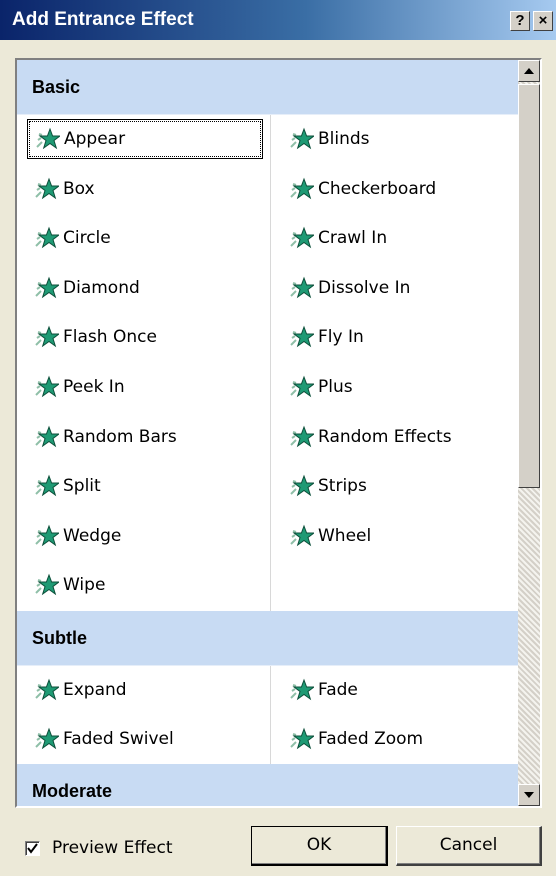  What do you see at coordinates (145, 387) in the screenshot?
I see `effect-item-peek-in: Peek In` at bounding box center [145, 387].